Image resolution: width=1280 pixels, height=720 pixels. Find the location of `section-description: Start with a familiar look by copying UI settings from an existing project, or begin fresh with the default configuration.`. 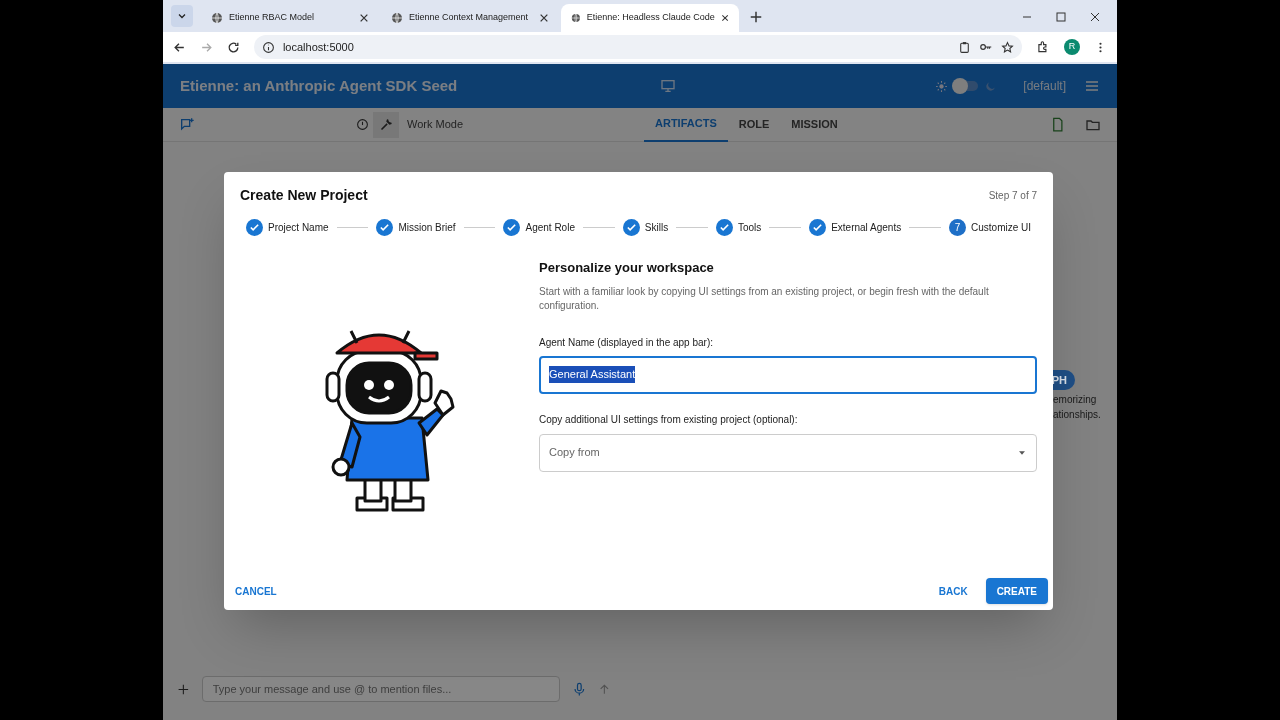

section-description: Start with a familiar look by copying UI settings from an existing project, or begin fresh with the default configuration. is located at coordinates (764, 298).